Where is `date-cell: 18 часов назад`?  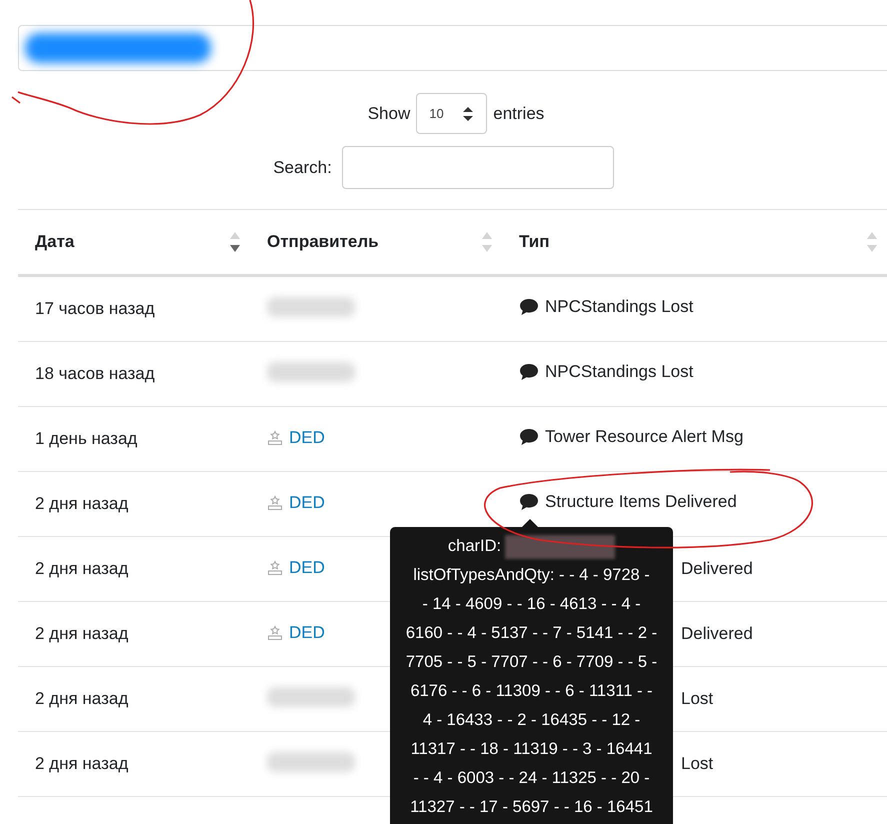 date-cell: 18 часов назад is located at coordinates (134, 374).